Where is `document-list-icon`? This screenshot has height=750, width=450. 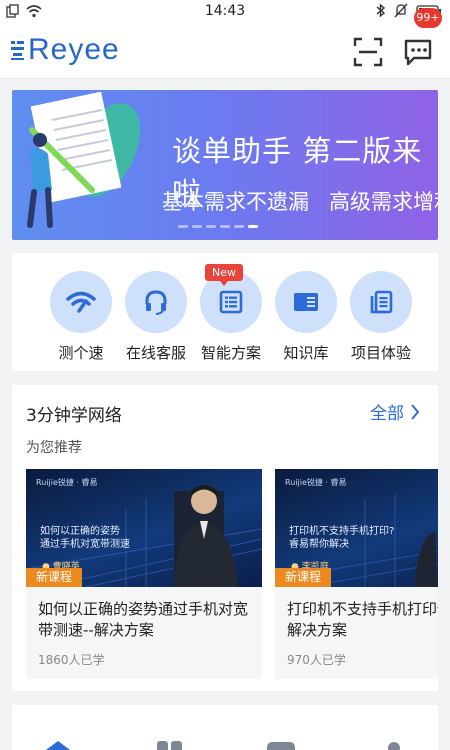
document-list-icon is located at coordinates (231, 302).